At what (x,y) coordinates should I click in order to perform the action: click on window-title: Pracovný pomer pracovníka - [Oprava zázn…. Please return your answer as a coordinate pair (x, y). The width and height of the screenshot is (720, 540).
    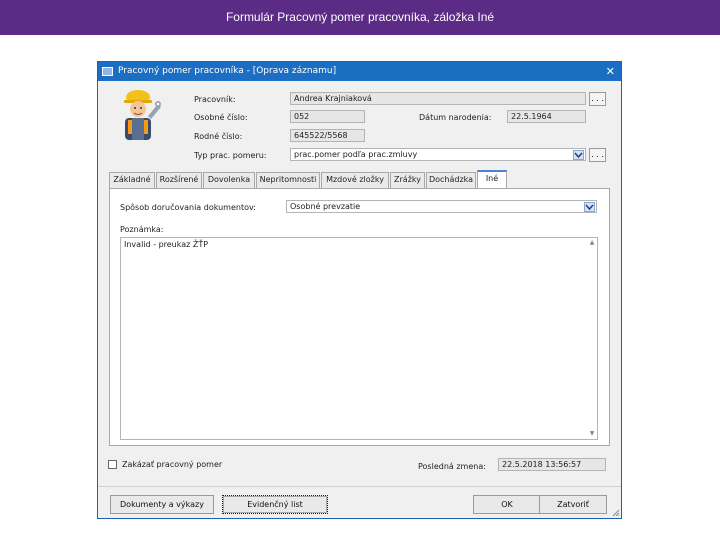
    Looking at the image, I should click on (227, 71).